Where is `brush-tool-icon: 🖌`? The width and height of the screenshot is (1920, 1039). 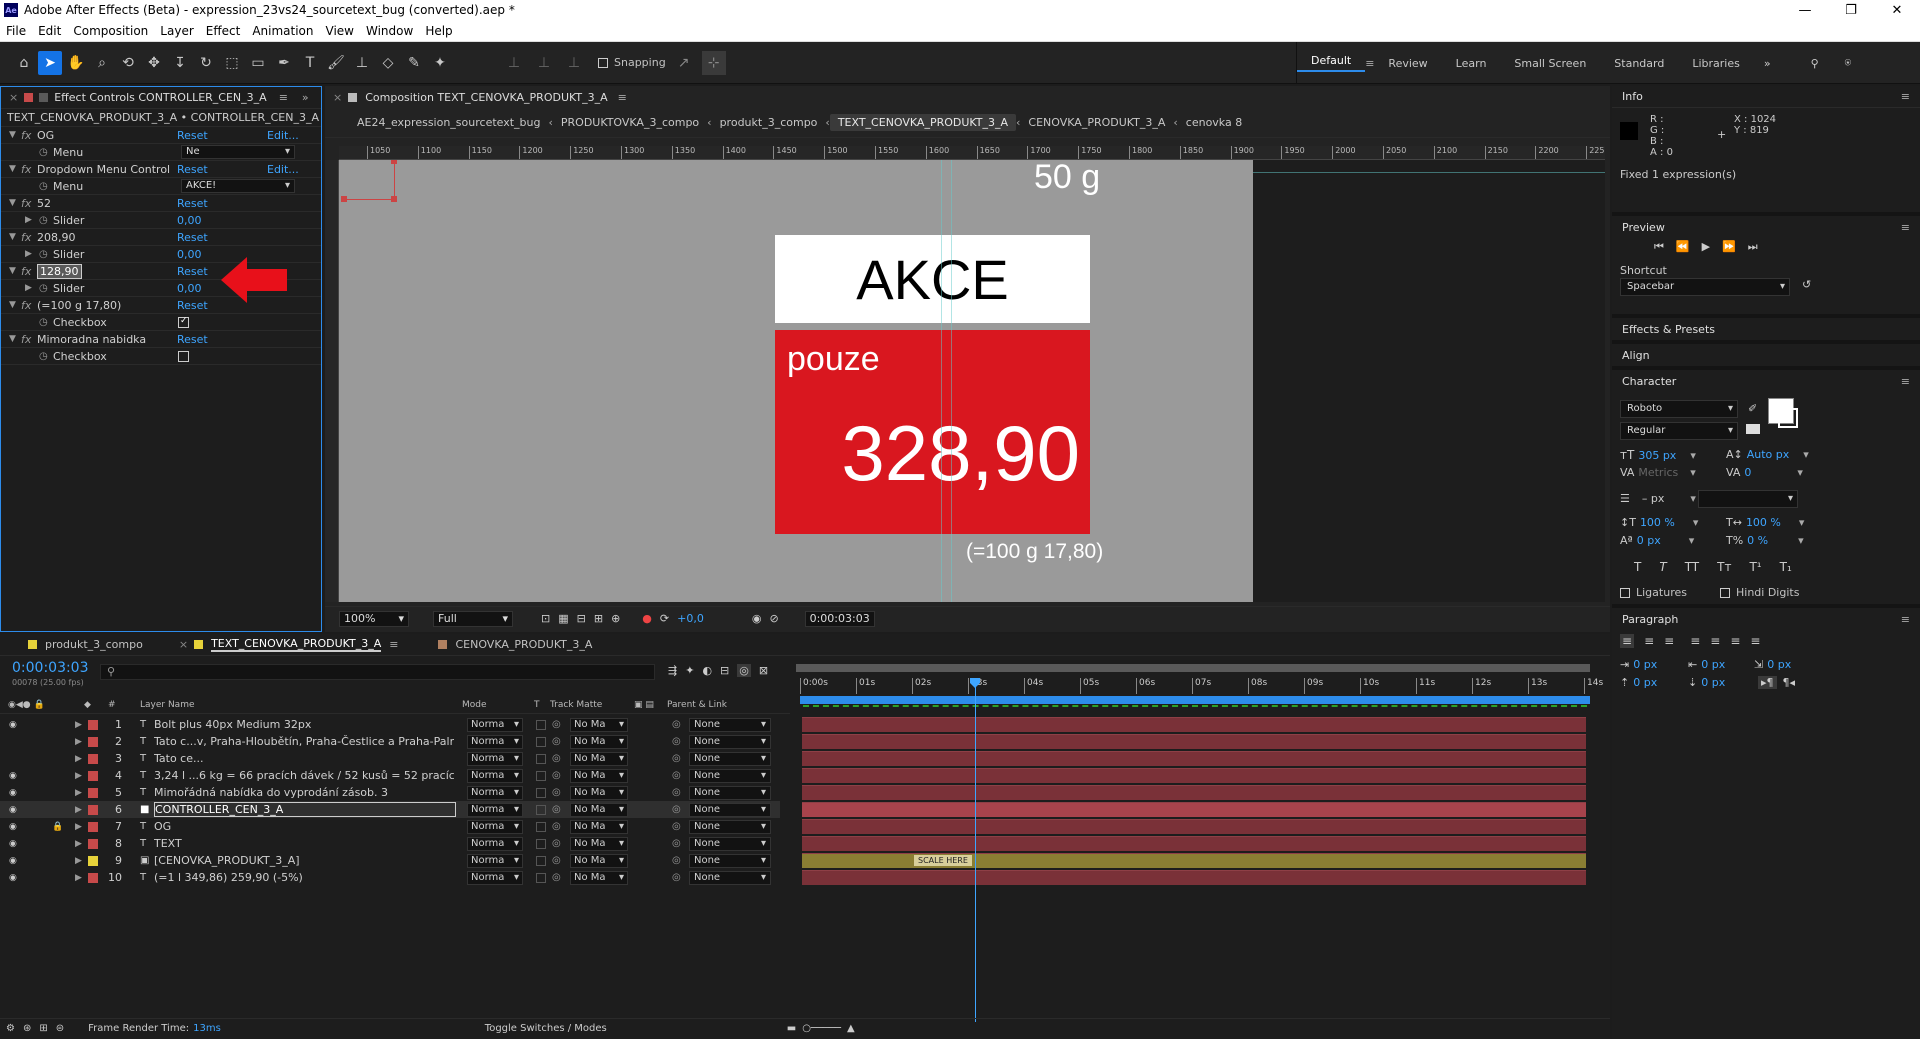
brush-tool-icon: 🖌 is located at coordinates (336, 63).